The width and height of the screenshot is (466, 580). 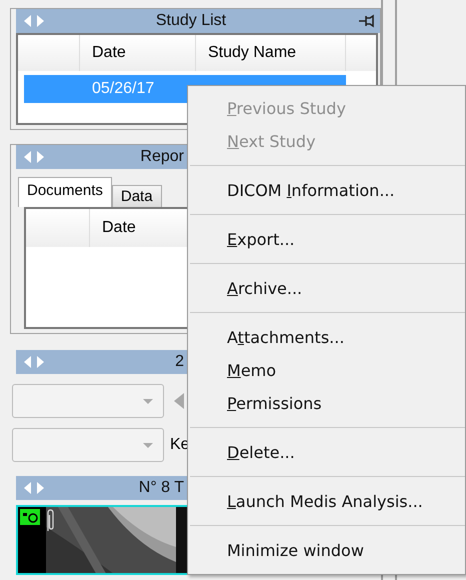 What do you see at coordinates (123, 89) in the screenshot?
I see `table-cell: 05/26/17` at bounding box center [123, 89].